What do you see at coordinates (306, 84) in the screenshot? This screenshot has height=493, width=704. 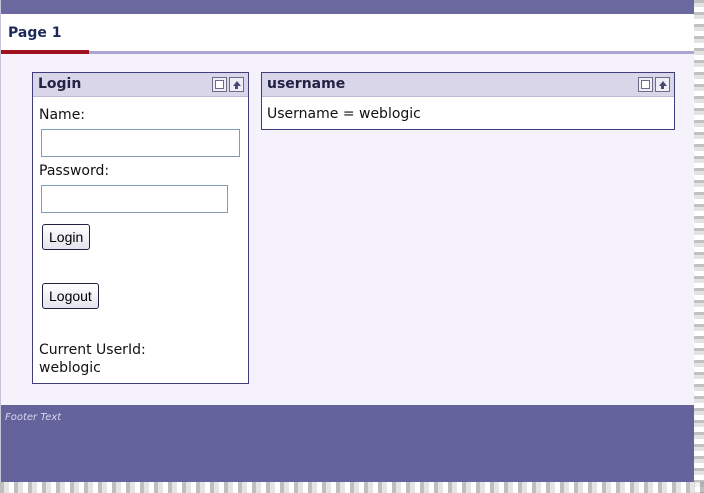 I see `username-portlet-title: username` at bounding box center [306, 84].